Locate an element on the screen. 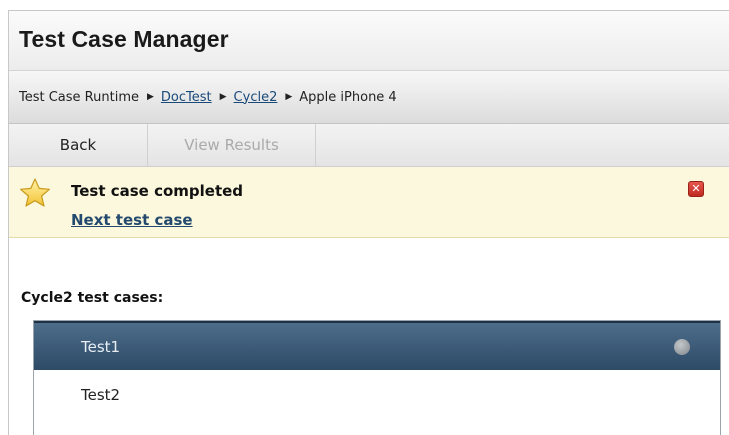  status-dot-icon is located at coordinates (682, 347).